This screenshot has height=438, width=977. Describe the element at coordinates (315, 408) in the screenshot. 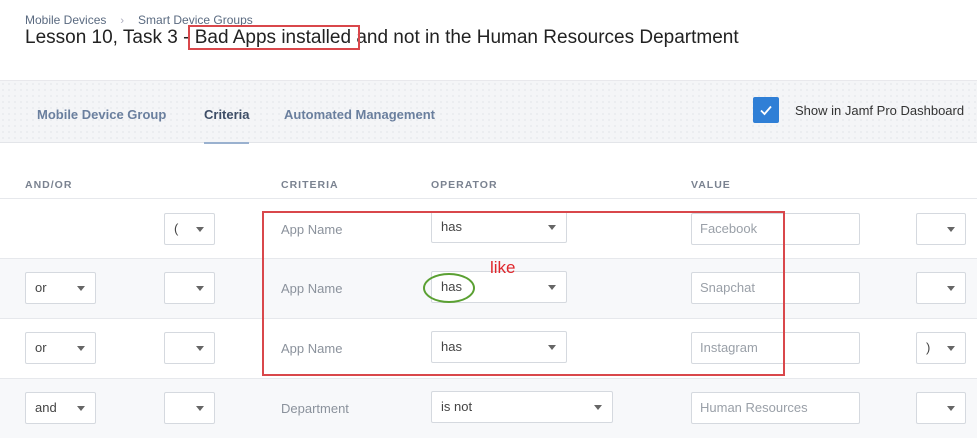

I see `criteria-name: Department` at that location.